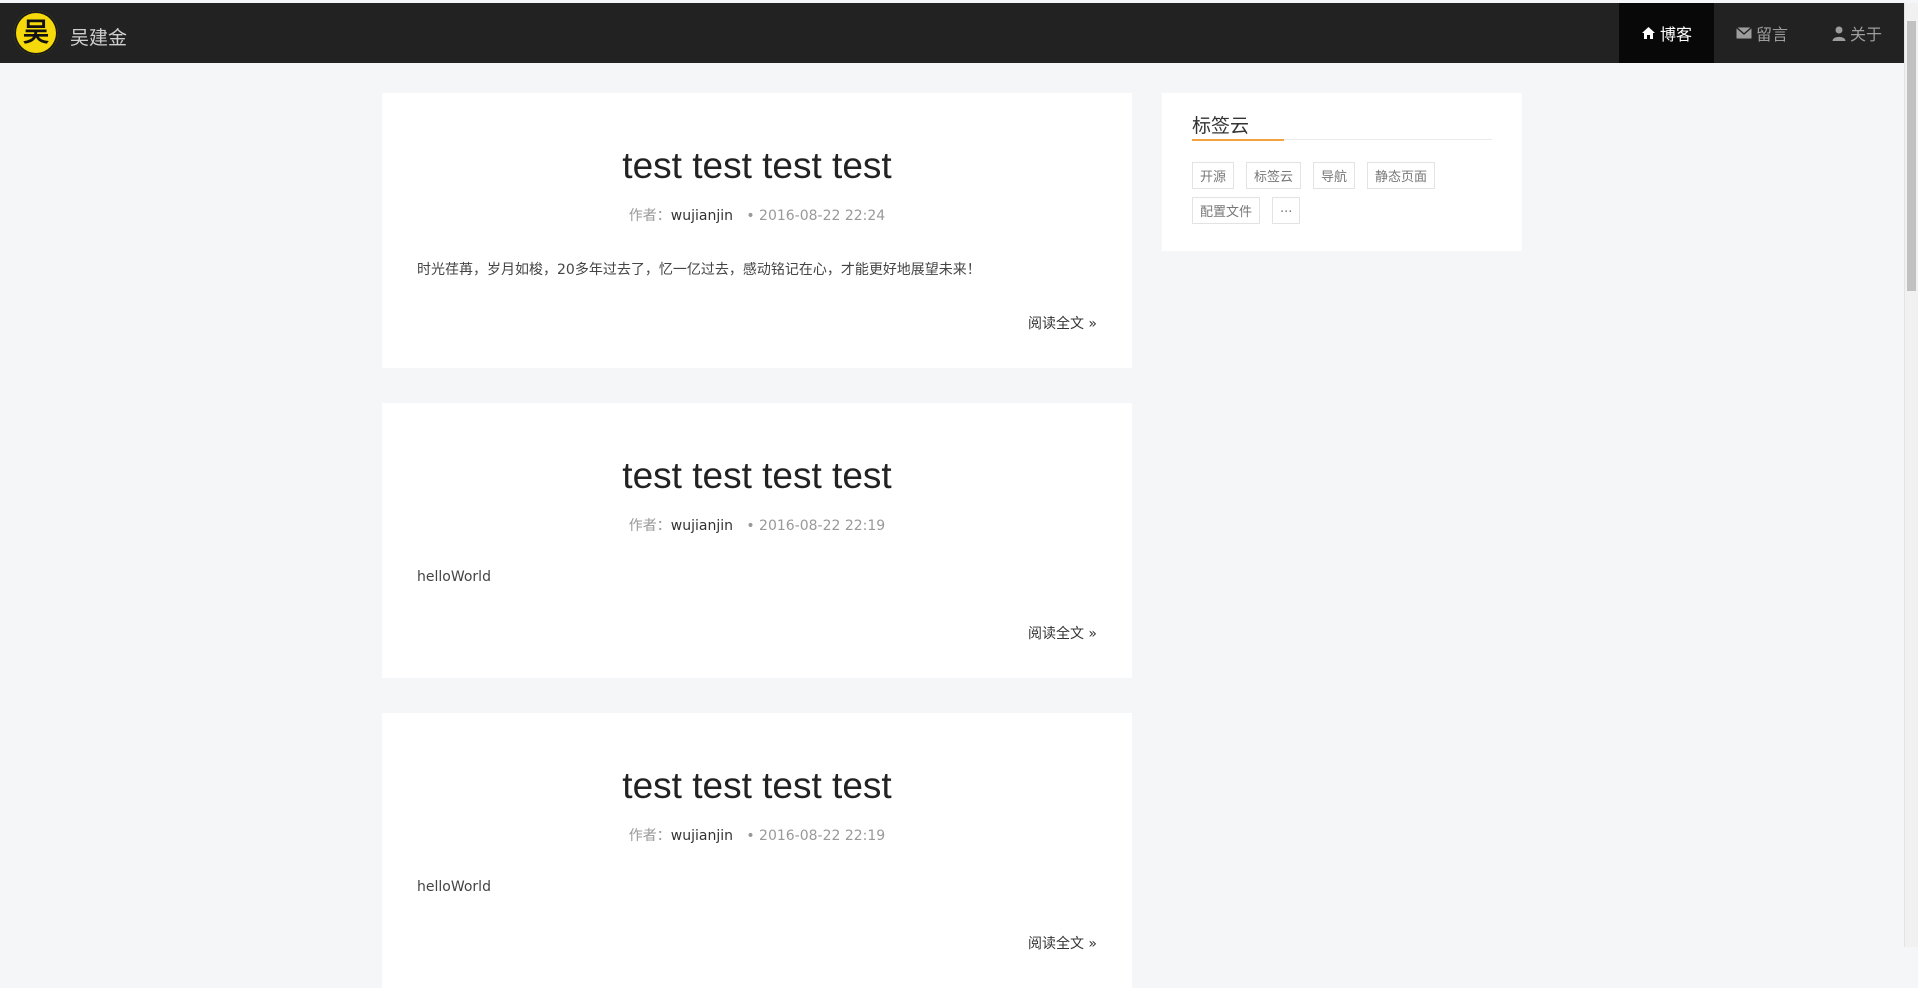 This screenshot has width=1918, height=988. What do you see at coordinates (1839, 33) in the screenshot?
I see `user-icon` at bounding box center [1839, 33].